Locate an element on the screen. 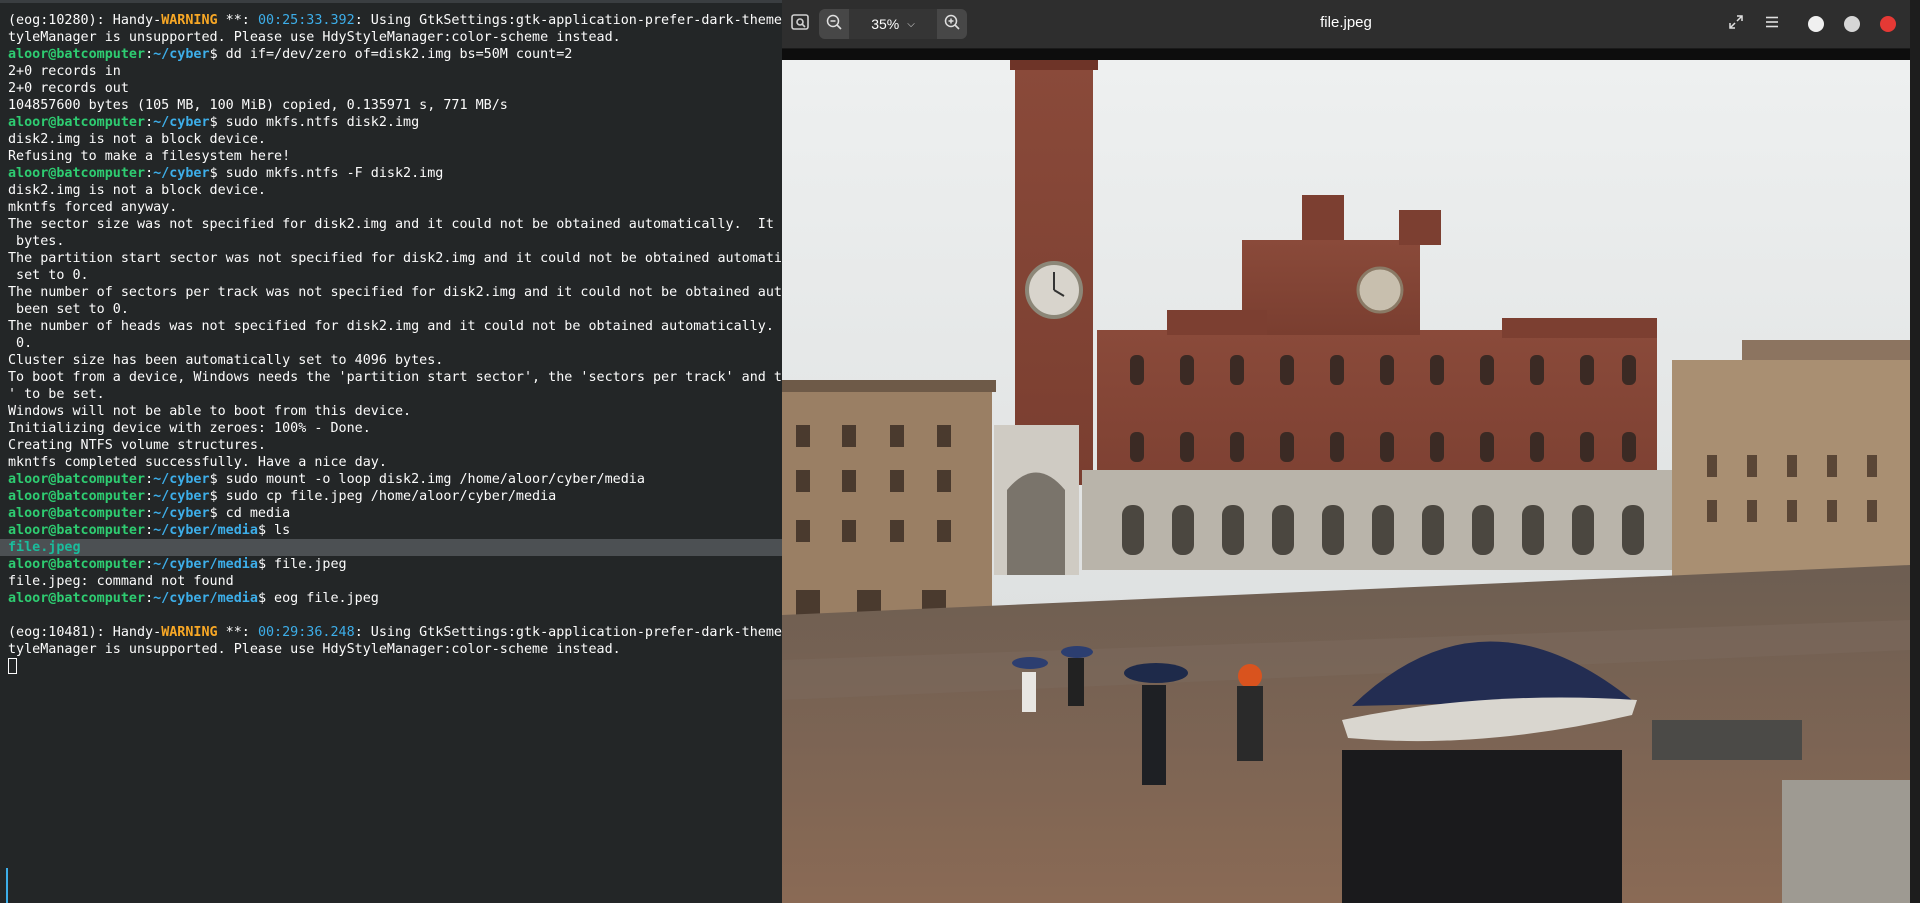 Image resolution: width=1920 pixels, height=903 pixels. terminal-text: 0. is located at coordinates (20, 343).